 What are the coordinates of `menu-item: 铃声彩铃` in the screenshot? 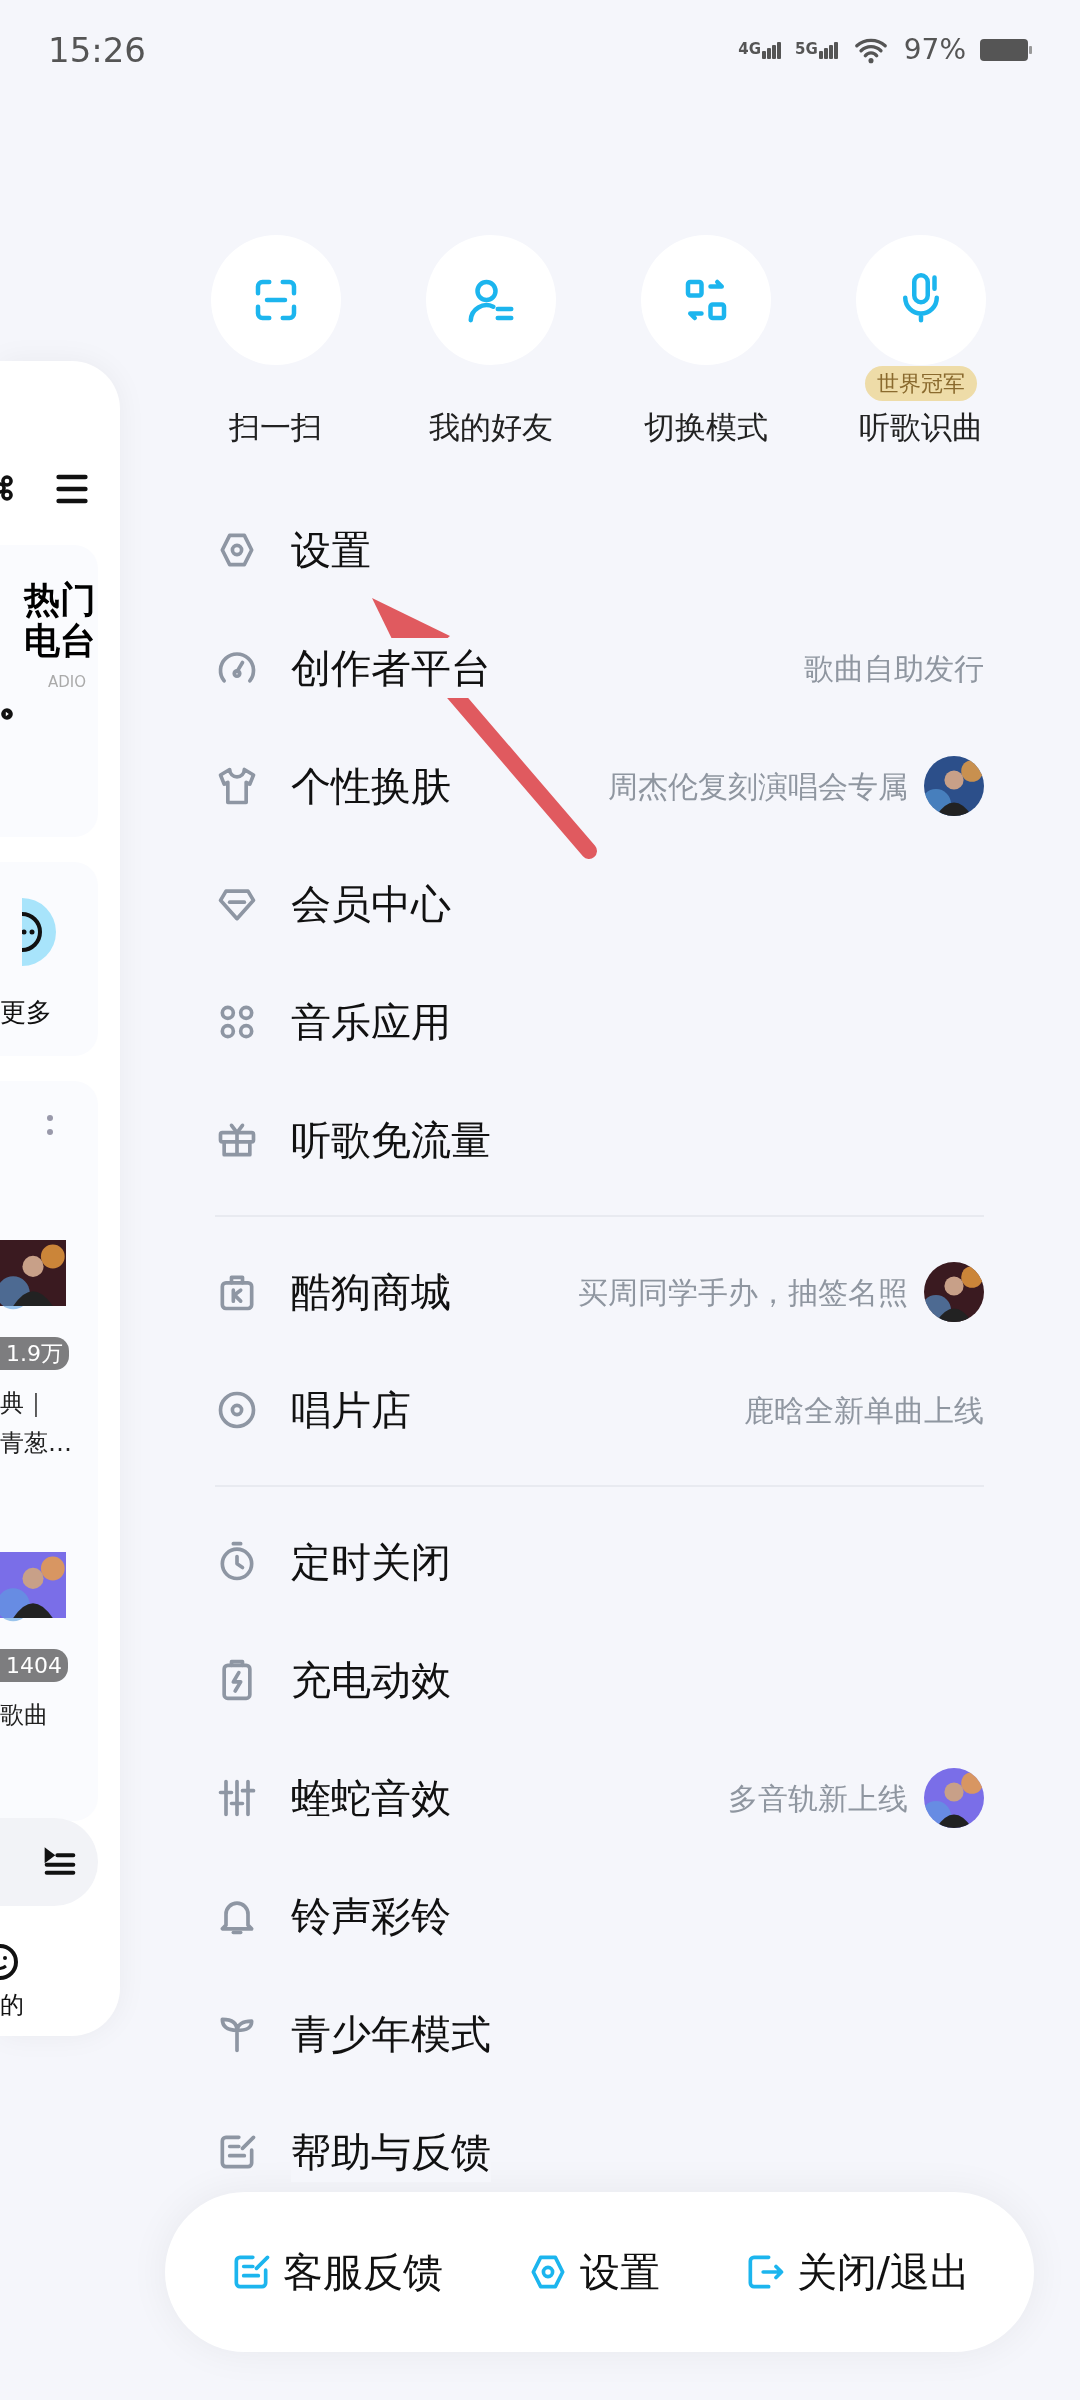 It's located at (599, 1916).